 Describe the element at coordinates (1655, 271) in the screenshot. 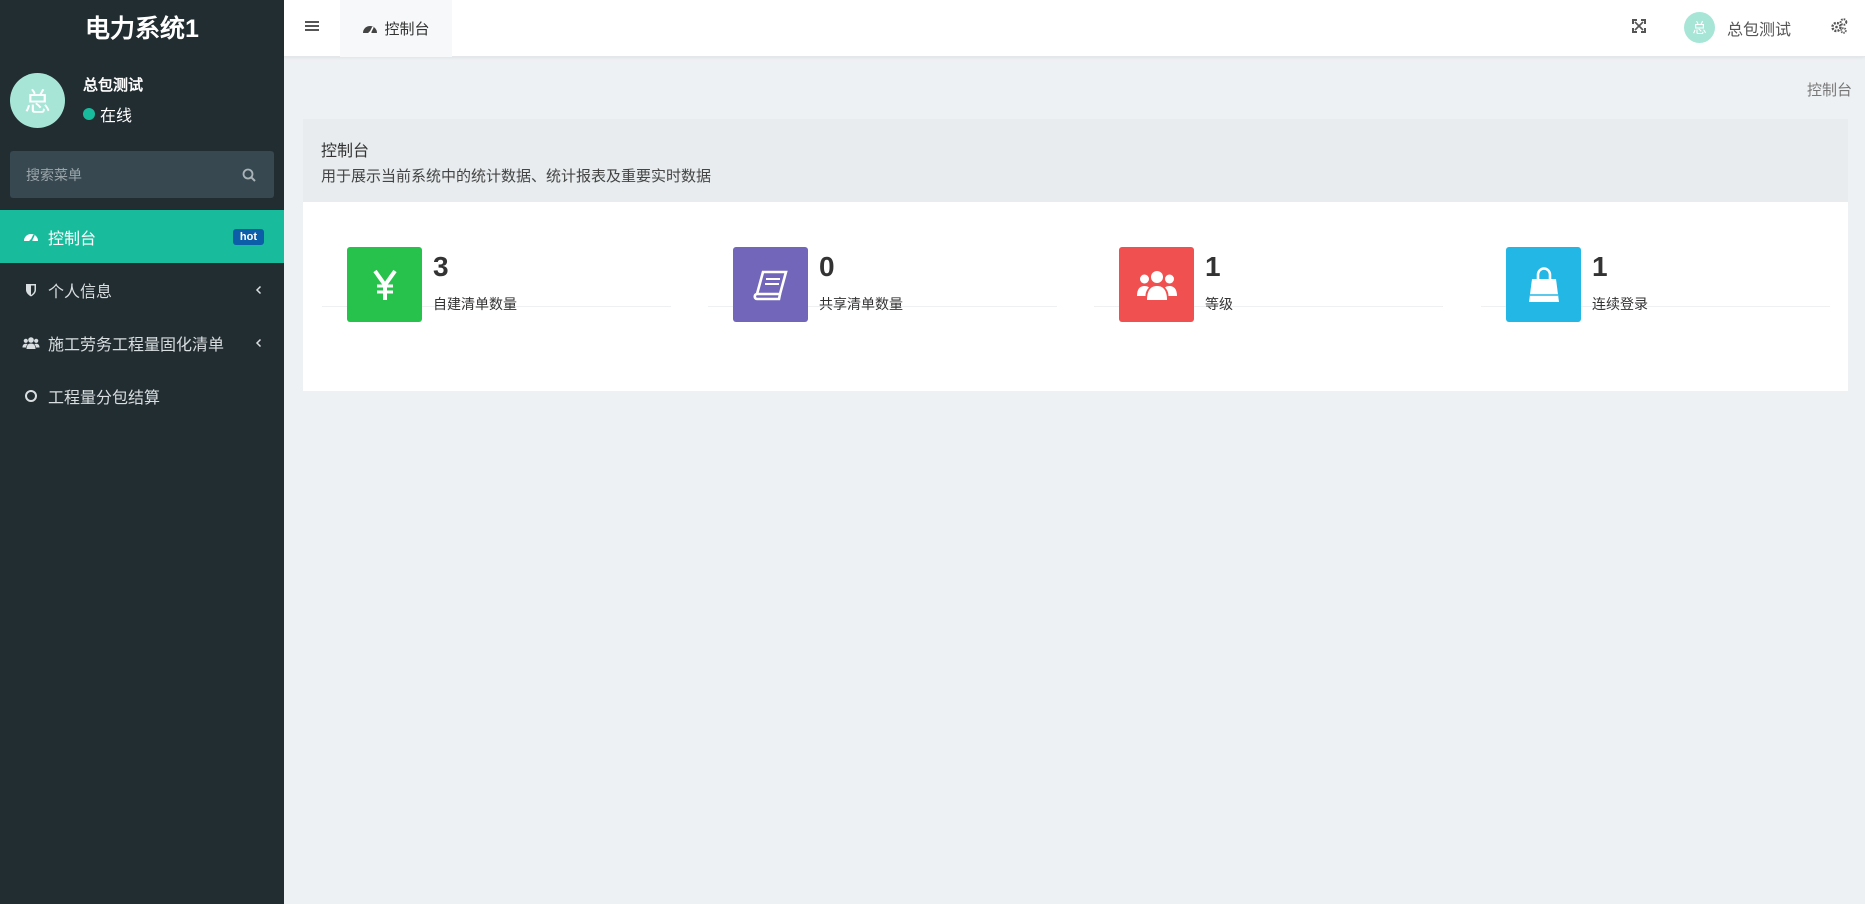

I see `stat-card-consecutive-login: 1 连续登录` at that location.